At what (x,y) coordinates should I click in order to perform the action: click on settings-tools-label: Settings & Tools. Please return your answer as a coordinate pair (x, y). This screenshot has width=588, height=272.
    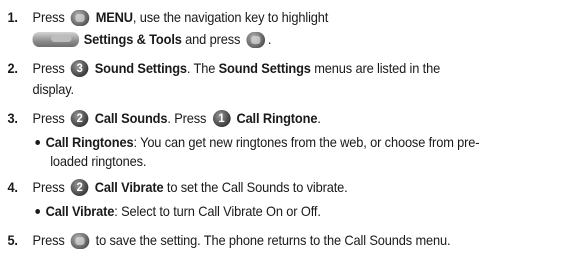
    Looking at the image, I should click on (132, 39).